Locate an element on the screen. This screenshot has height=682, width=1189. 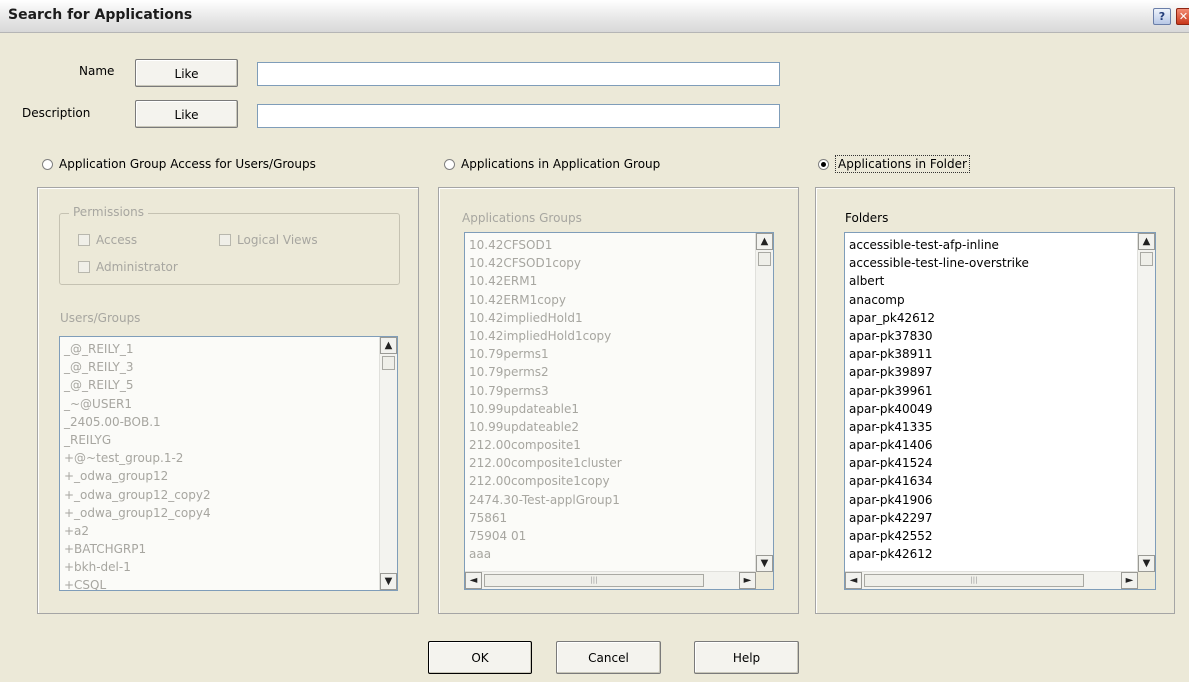
list-item: +CSQL is located at coordinates (230, 583).